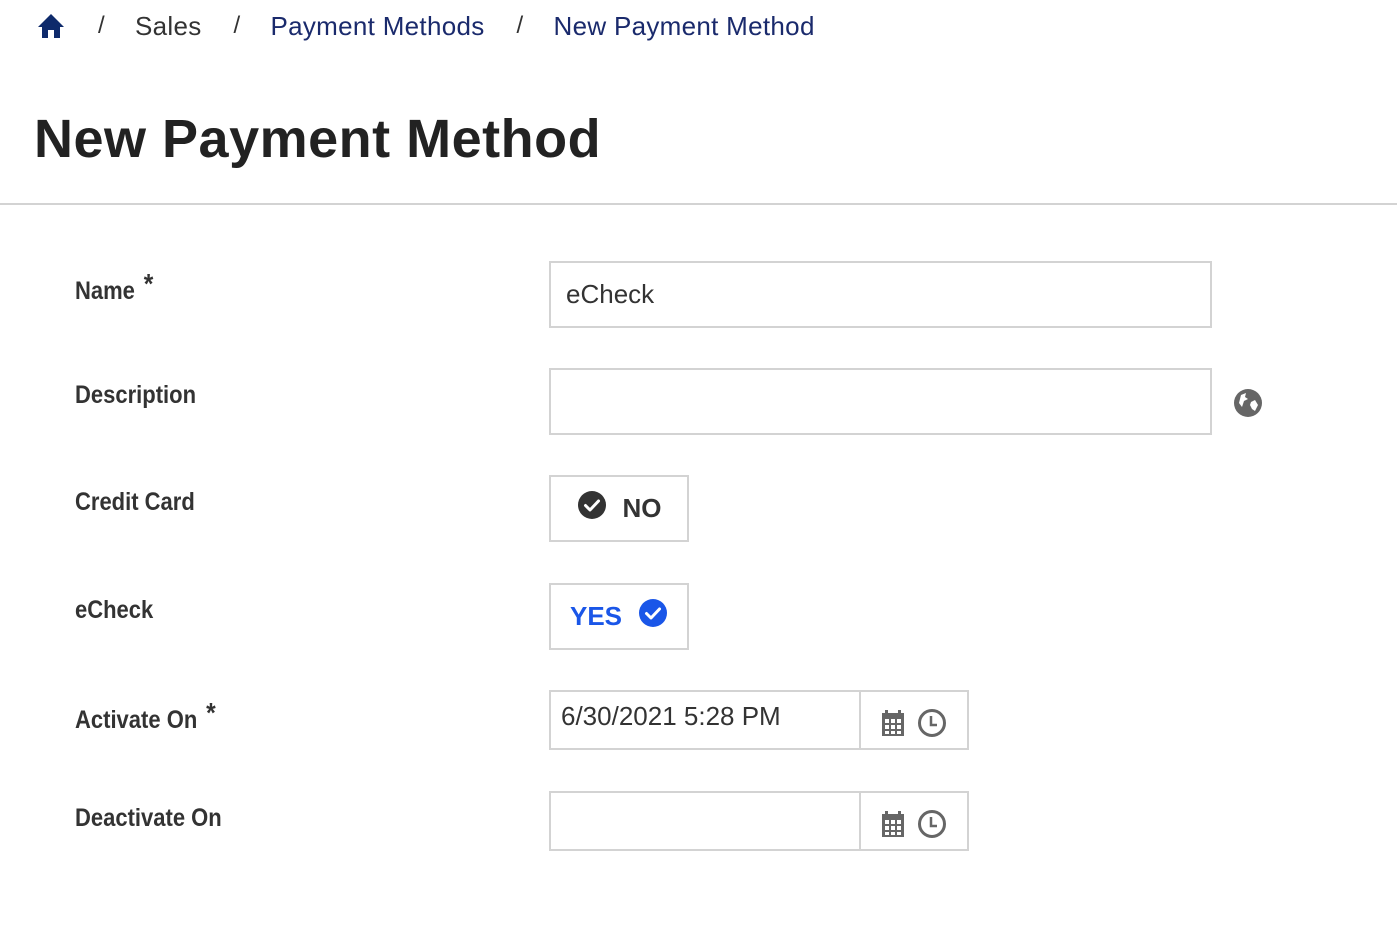  What do you see at coordinates (596, 616) in the screenshot?
I see `echeck-state: YES` at bounding box center [596, 616].